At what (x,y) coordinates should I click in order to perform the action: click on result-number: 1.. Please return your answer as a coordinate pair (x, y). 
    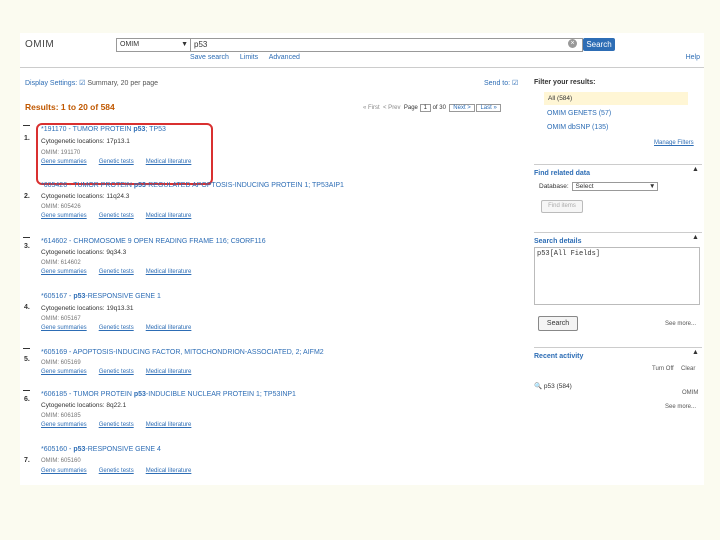
    Looking at the image, I should click on (27, 138).